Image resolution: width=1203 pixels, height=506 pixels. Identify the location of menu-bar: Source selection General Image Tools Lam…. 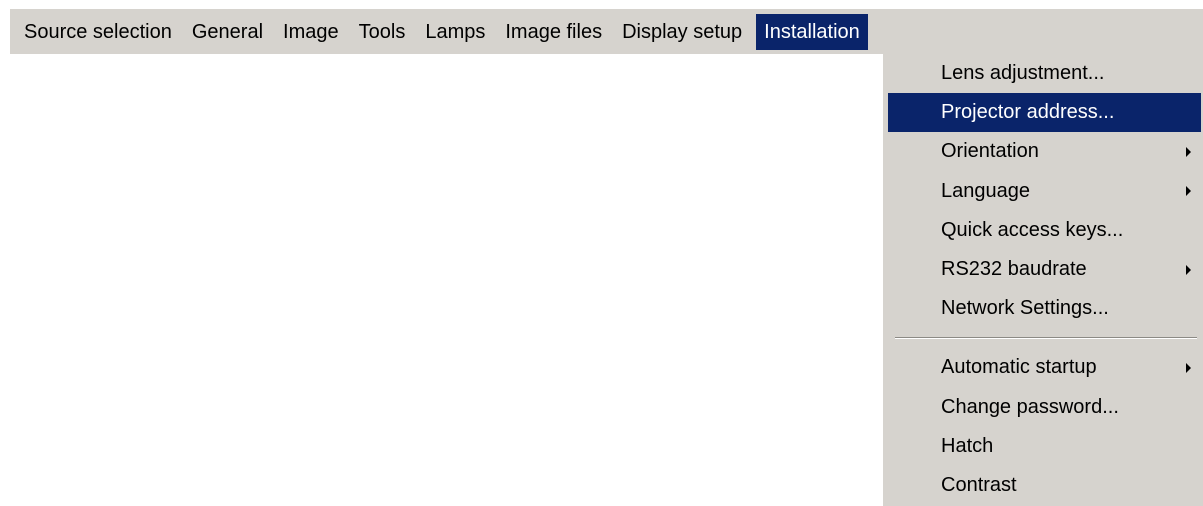
(606, 31).